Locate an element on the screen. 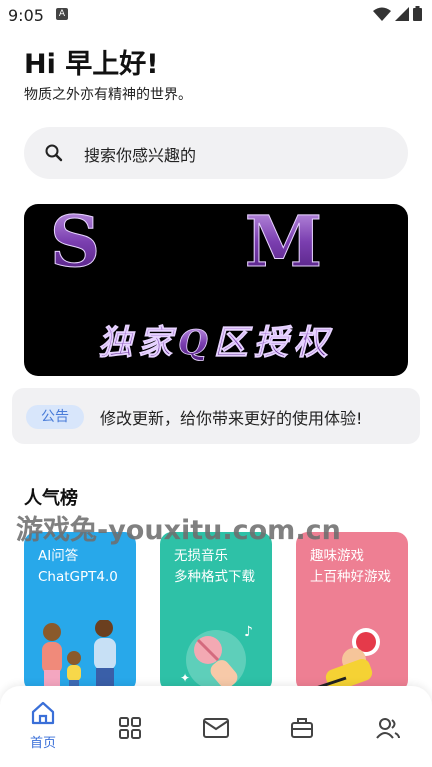 The width and height of the screenshot is (432, 767). microphone-icon: ♪ ✦ is located at coordinates (216, 657).